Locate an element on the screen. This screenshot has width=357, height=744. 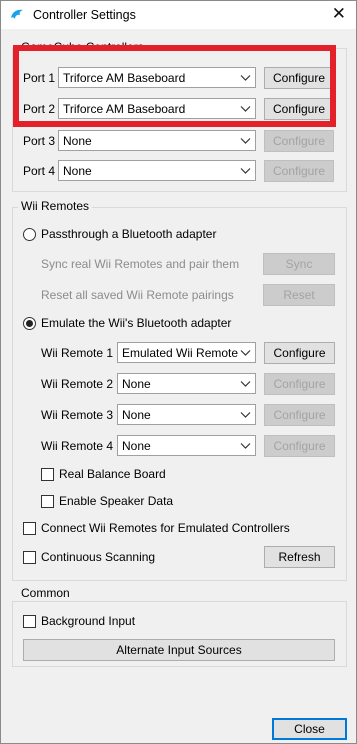
wii-remote-2-label: Wii Remote 2 is located at coordinates (77, 384).